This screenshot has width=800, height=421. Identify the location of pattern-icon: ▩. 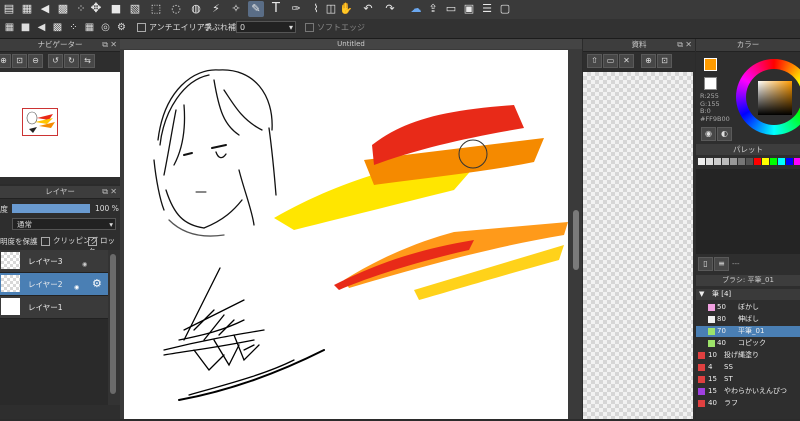
(63, 9).